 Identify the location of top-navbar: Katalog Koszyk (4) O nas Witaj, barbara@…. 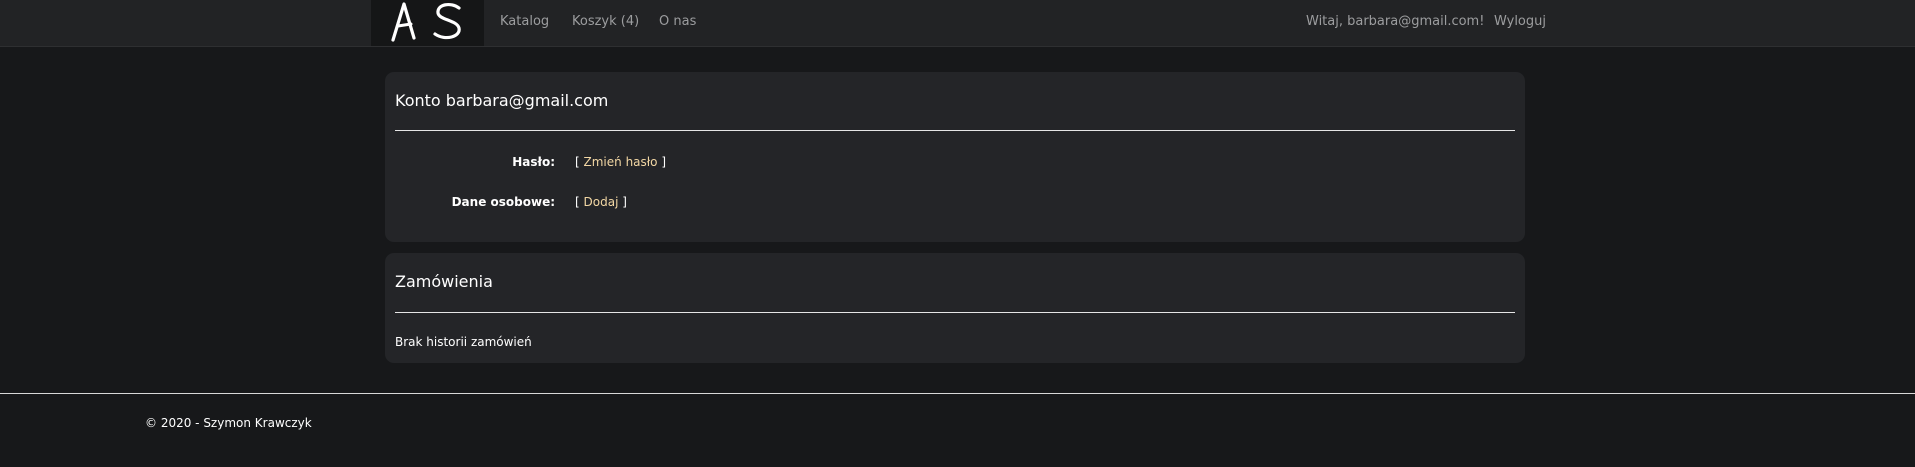
(957, 23).